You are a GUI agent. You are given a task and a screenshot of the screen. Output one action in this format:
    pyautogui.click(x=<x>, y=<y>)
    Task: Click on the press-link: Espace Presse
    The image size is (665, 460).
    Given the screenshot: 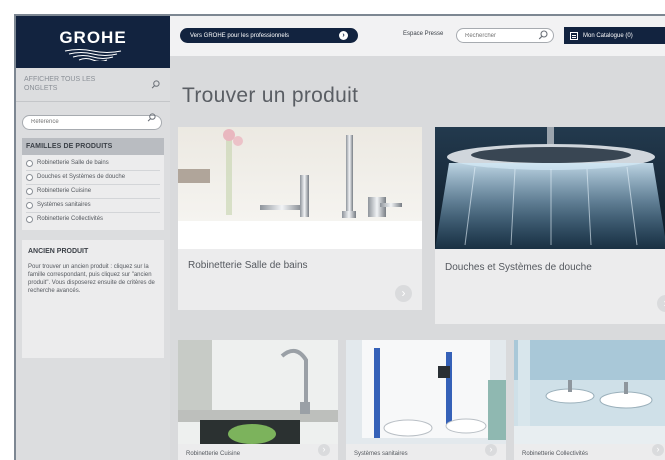 What is the action you would take?
    pyautogui.click(x=423, y=34)
    